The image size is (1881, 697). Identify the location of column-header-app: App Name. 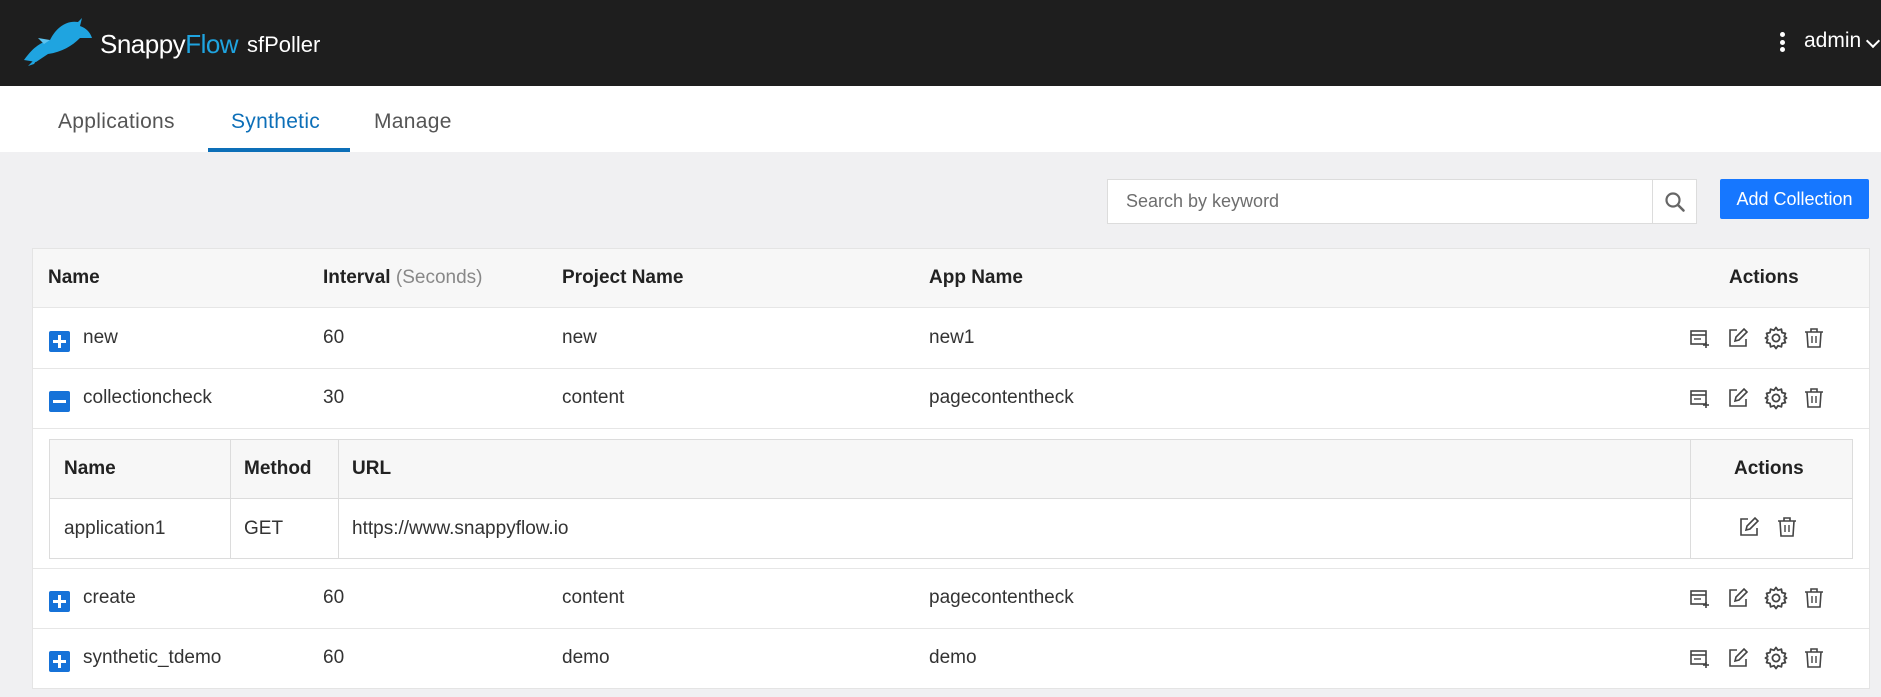
(976, 277).